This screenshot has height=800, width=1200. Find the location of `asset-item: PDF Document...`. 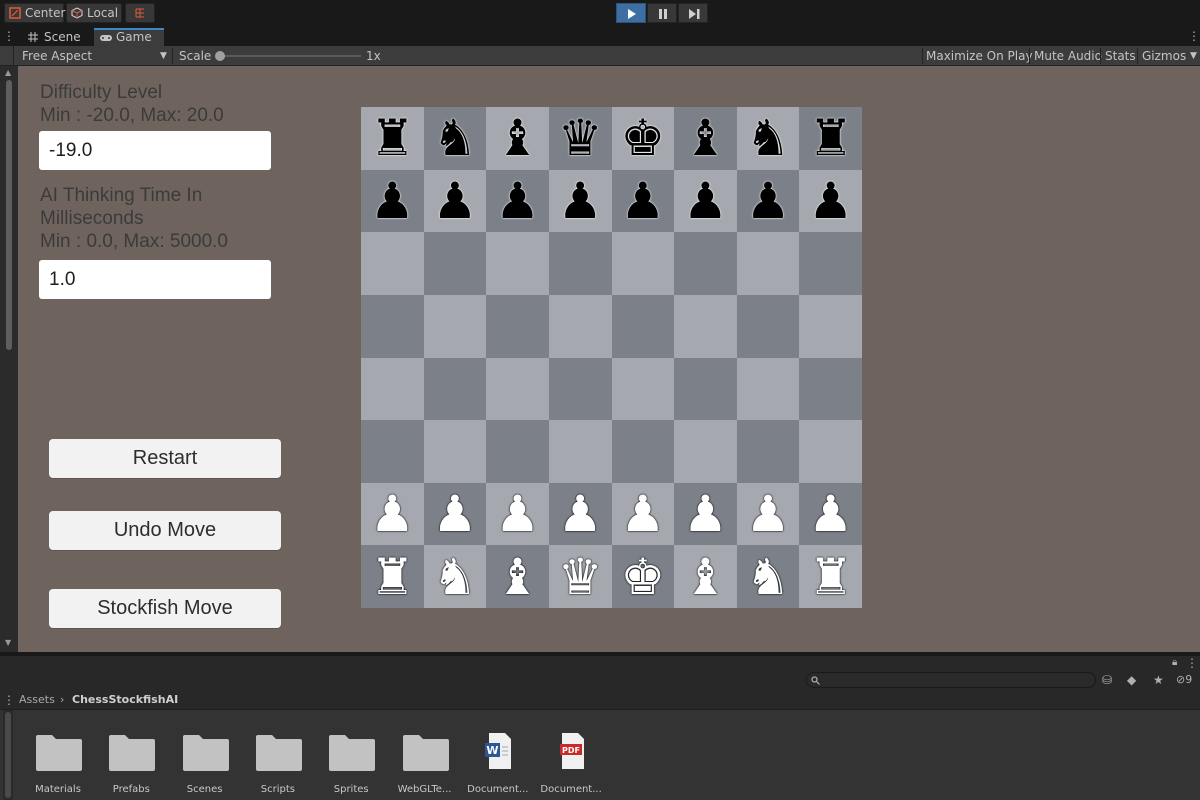

asset-item: PDF Document... is located at coordinates (571, 765).